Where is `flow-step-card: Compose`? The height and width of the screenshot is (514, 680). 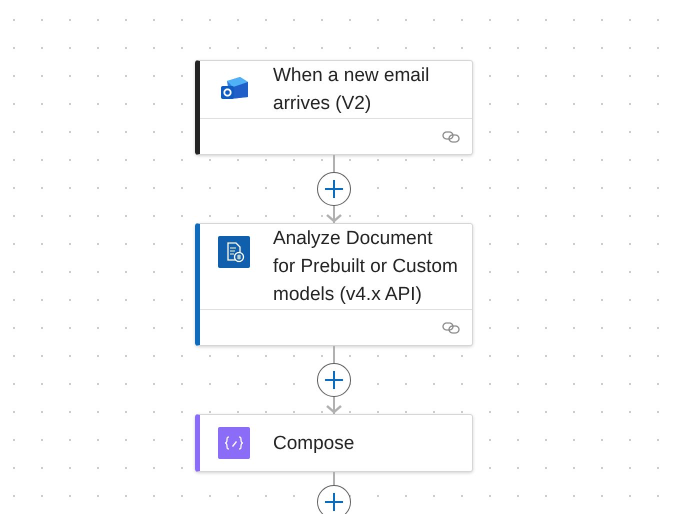 flow-step-card: Compose is located at coordinates (334, 443).